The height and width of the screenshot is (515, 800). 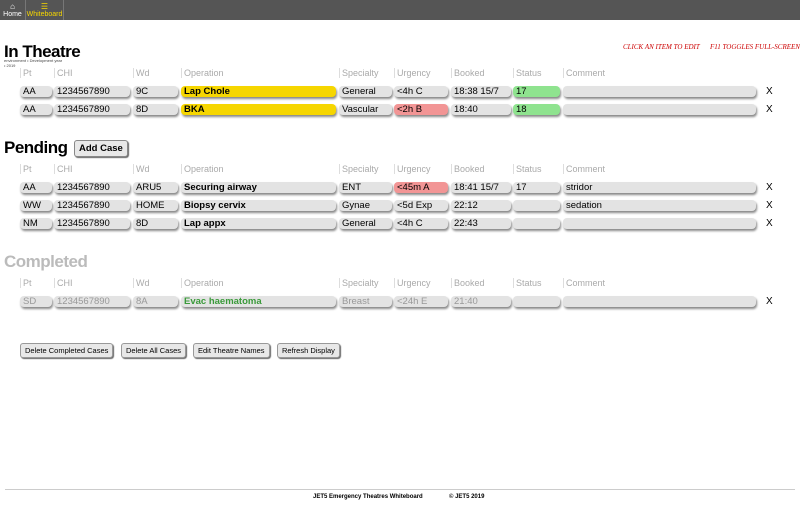 I want to click on click-edit-hint: CLICK AN ITEM TO EDIT, so click(x=661, y=47).